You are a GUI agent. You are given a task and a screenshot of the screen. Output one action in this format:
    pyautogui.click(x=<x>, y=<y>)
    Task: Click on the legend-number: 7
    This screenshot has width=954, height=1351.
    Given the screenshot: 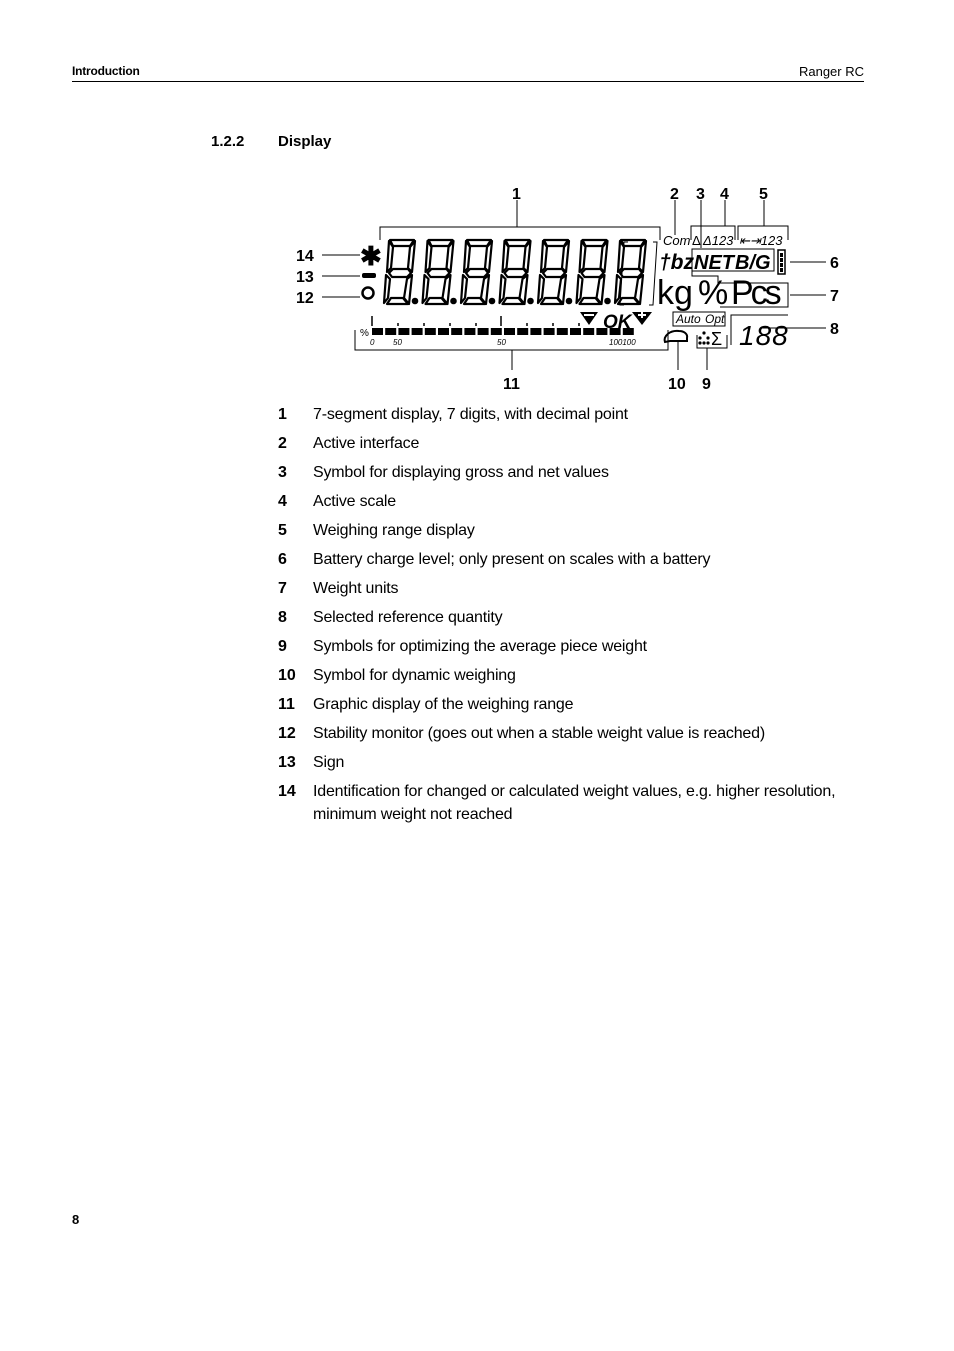 What is the action you would take?
    pyautogui.click(x=282, y=588)
    